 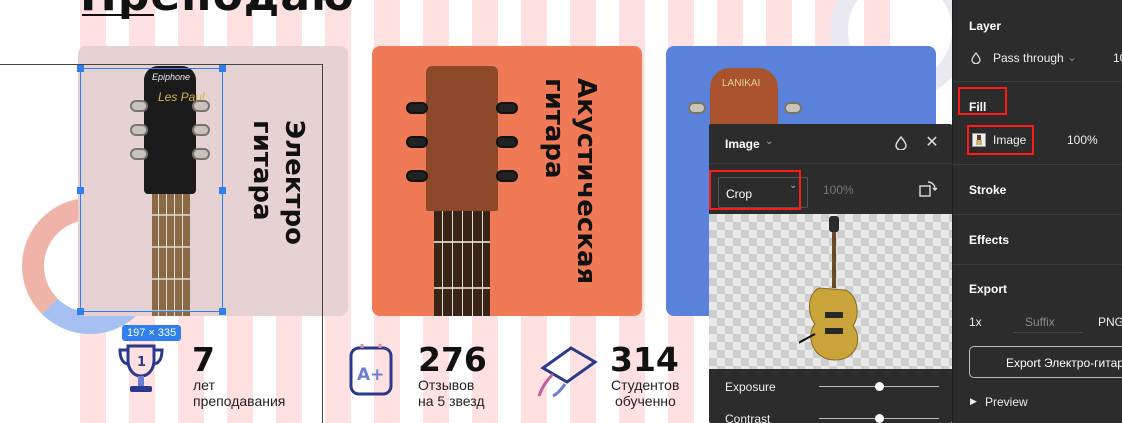 What do you see at coordinates (462, 191) in the screenshot?
I see `guitar-headstock-image` at bounding box center [462, 191].